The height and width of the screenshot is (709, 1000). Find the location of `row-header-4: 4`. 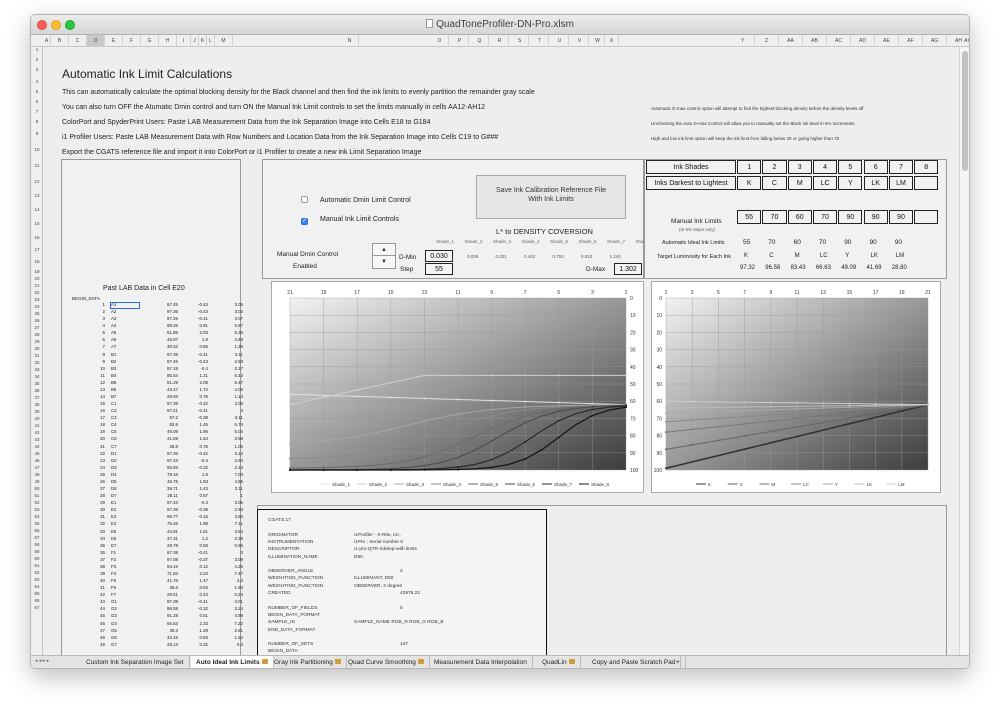

row-header-4: 4 is located at coordinates (36, 81).